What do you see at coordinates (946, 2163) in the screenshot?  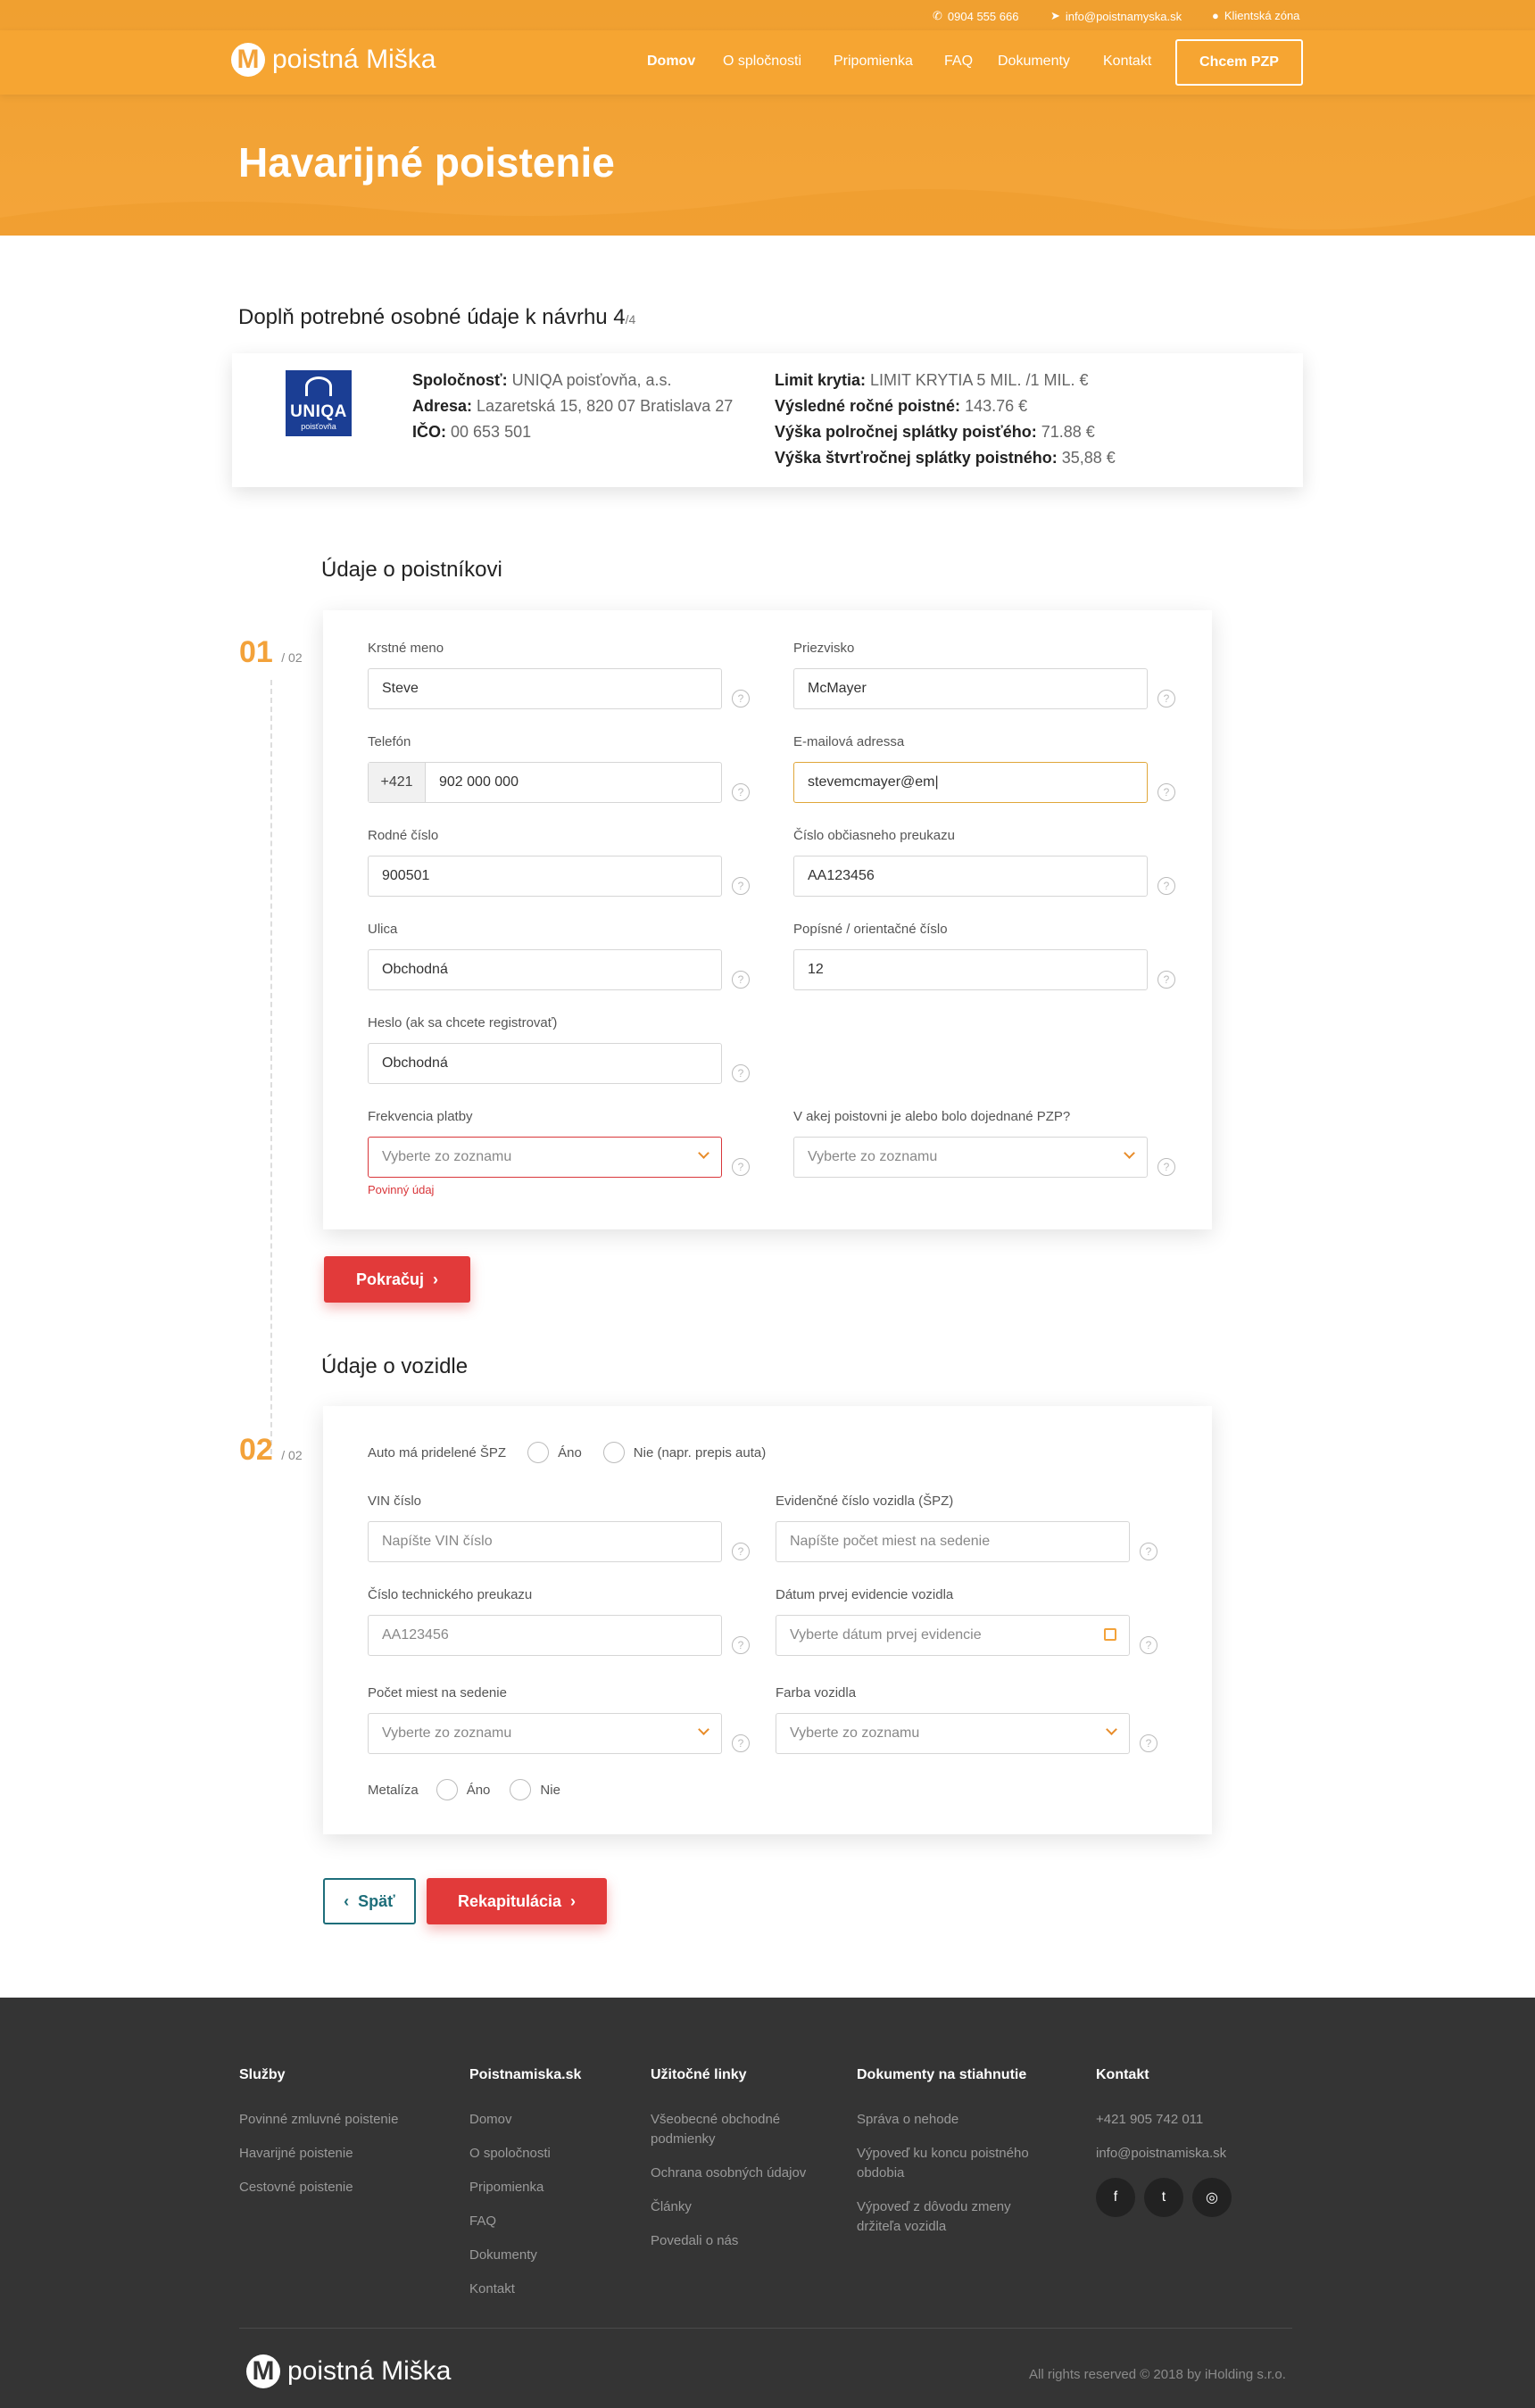 I see `footer-link: Výpoveď ku koncu poistného obdobia` at bounding box center [946, 2163].